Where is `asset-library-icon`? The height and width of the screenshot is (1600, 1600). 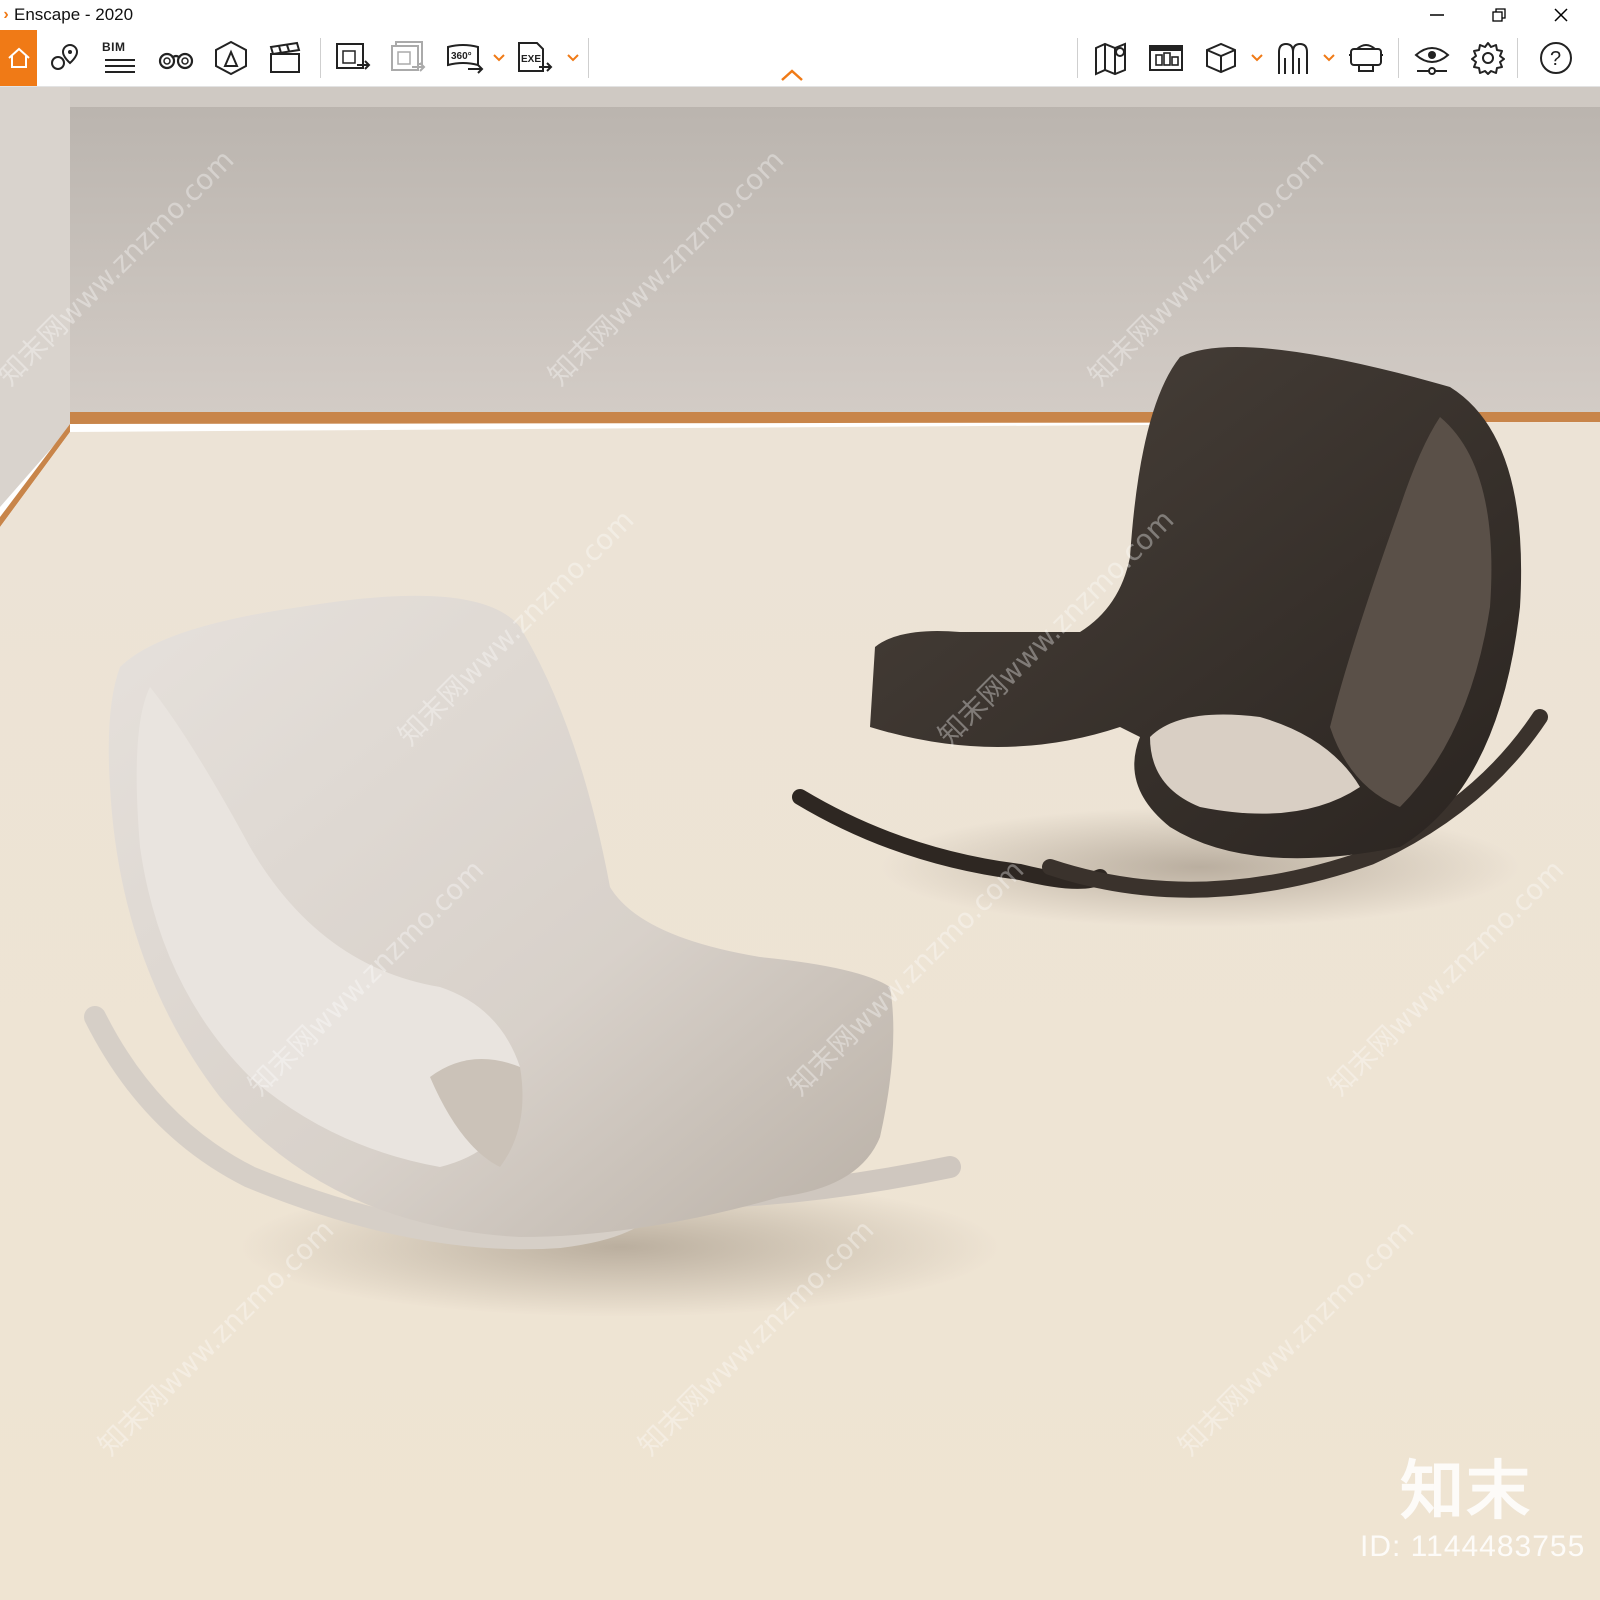
asset-library-icon is located at coordinates (231, 58).